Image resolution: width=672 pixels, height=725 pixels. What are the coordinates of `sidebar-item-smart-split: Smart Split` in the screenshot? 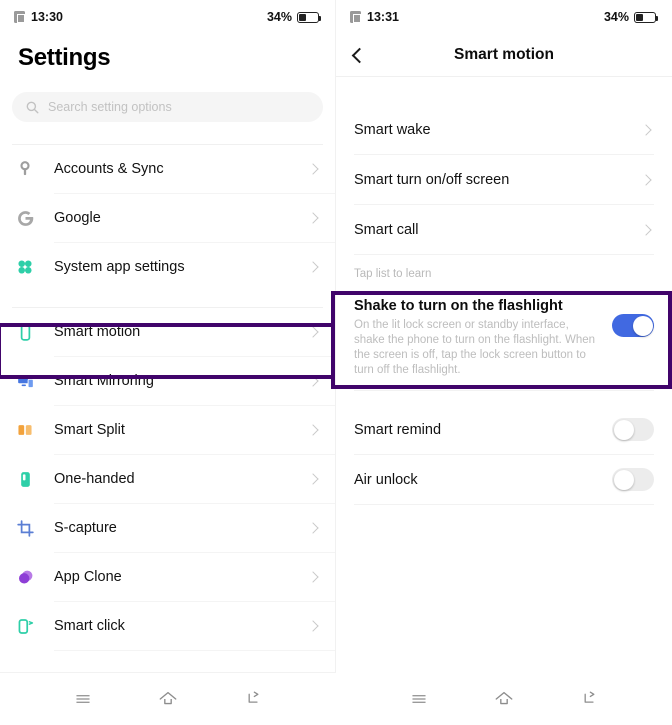 It's located at (167, 430).